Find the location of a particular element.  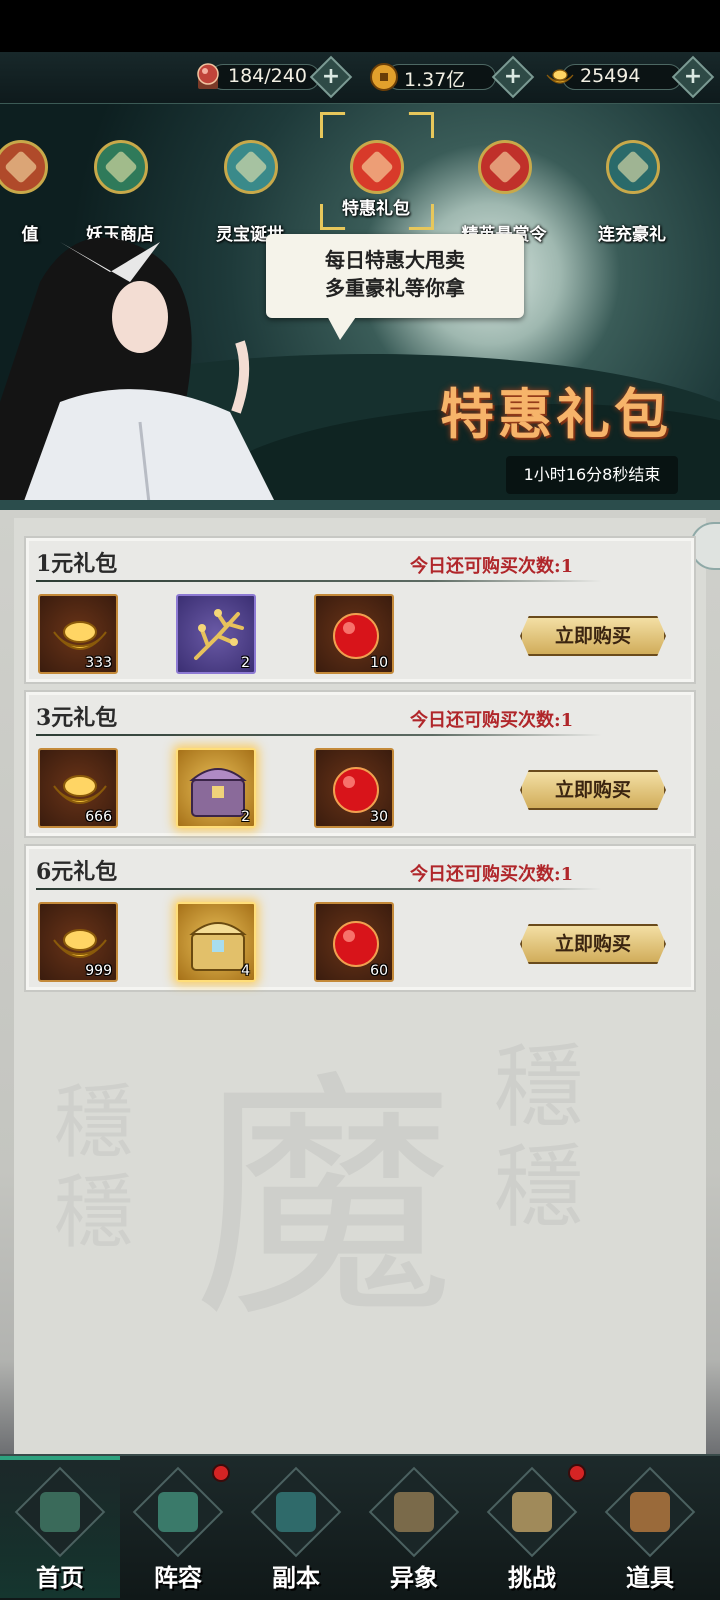

nav-label: 挑战 is located at coordinates (532, 1577).